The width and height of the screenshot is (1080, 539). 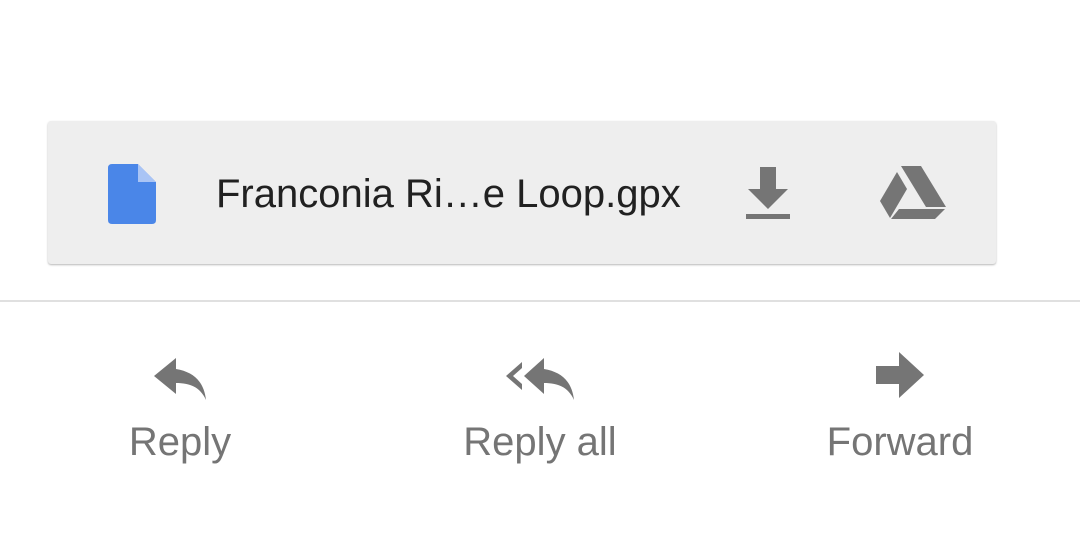 What do you see at coordinates (180, 410) in the screenshot?
I see `reply-button: Reply` at bounding box center [180, 410].